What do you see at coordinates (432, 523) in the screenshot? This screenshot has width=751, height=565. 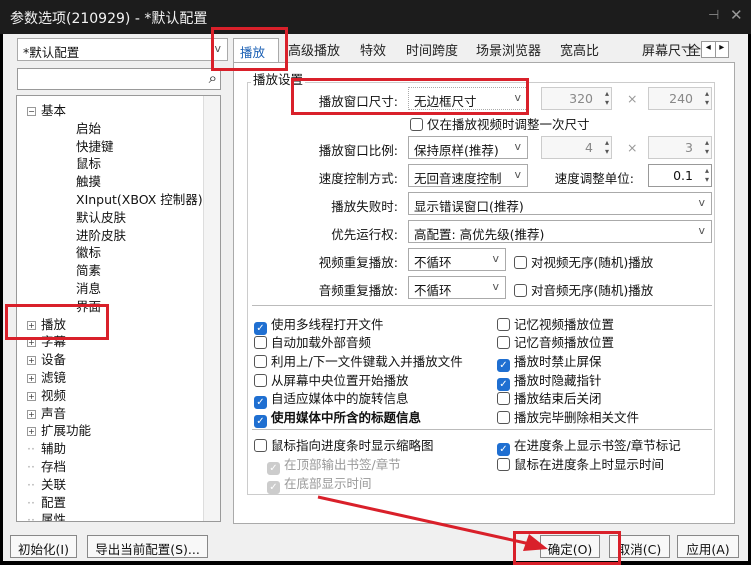 I see `annotation-arrow` at bounding box center [432, 523].